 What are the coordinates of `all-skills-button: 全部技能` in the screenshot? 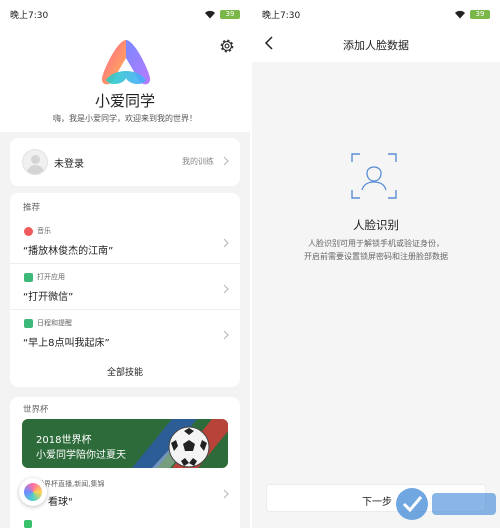 It's located at (125, 371).